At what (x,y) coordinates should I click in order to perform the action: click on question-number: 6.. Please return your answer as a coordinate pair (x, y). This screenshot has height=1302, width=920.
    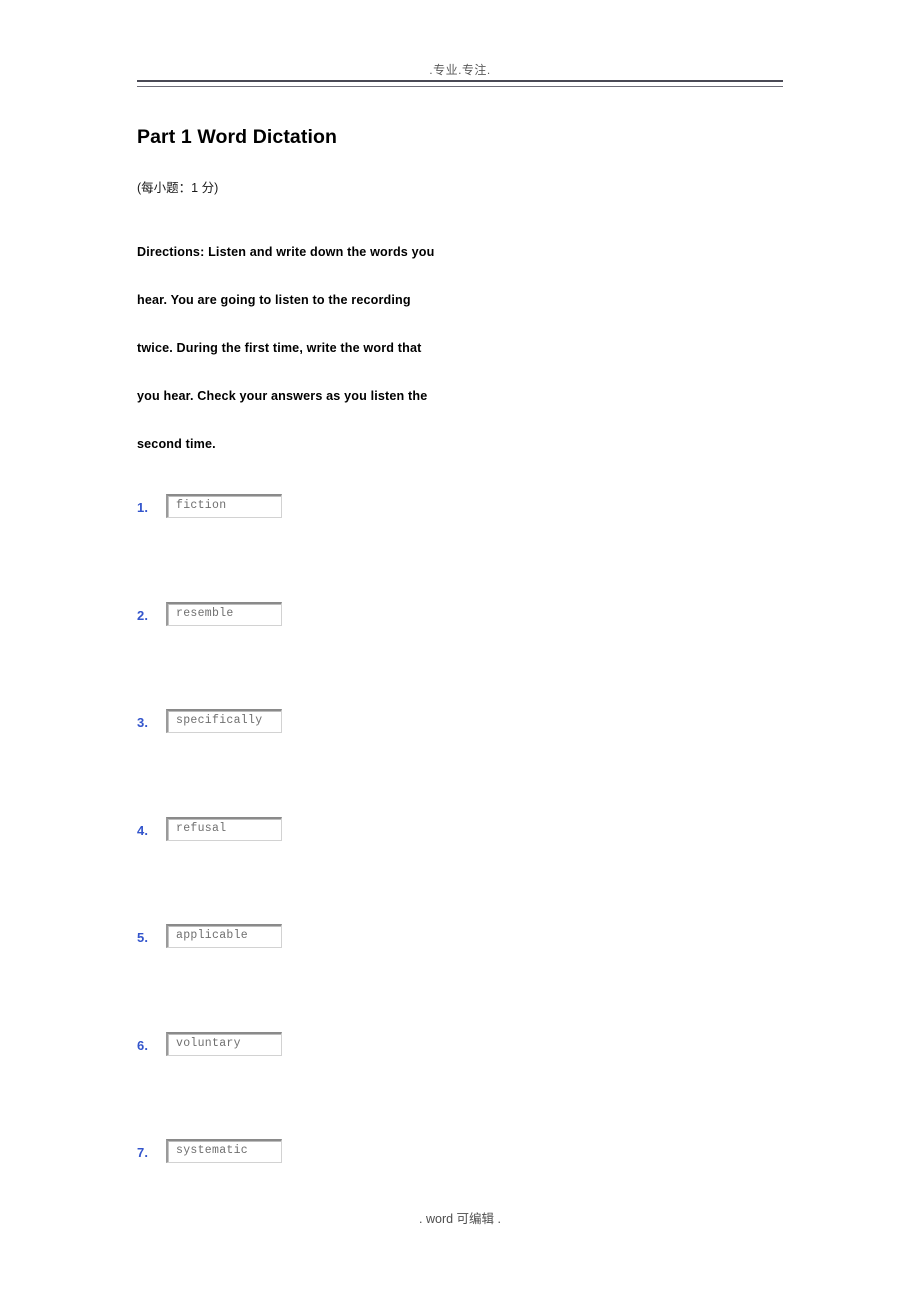
    Looking at the image, I should click on (143, 1045).